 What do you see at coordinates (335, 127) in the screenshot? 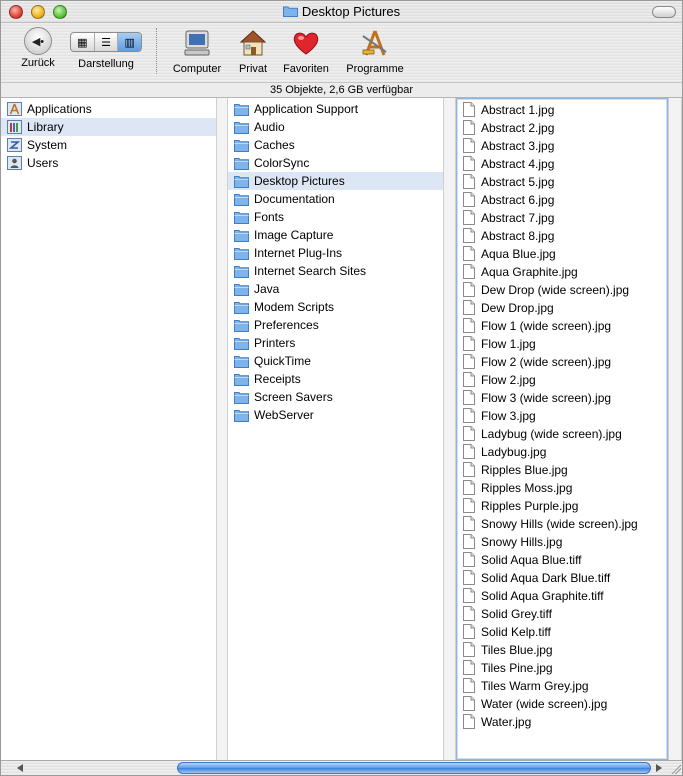
I see `column-2-item: Audio` at bounding box center [335, 127].